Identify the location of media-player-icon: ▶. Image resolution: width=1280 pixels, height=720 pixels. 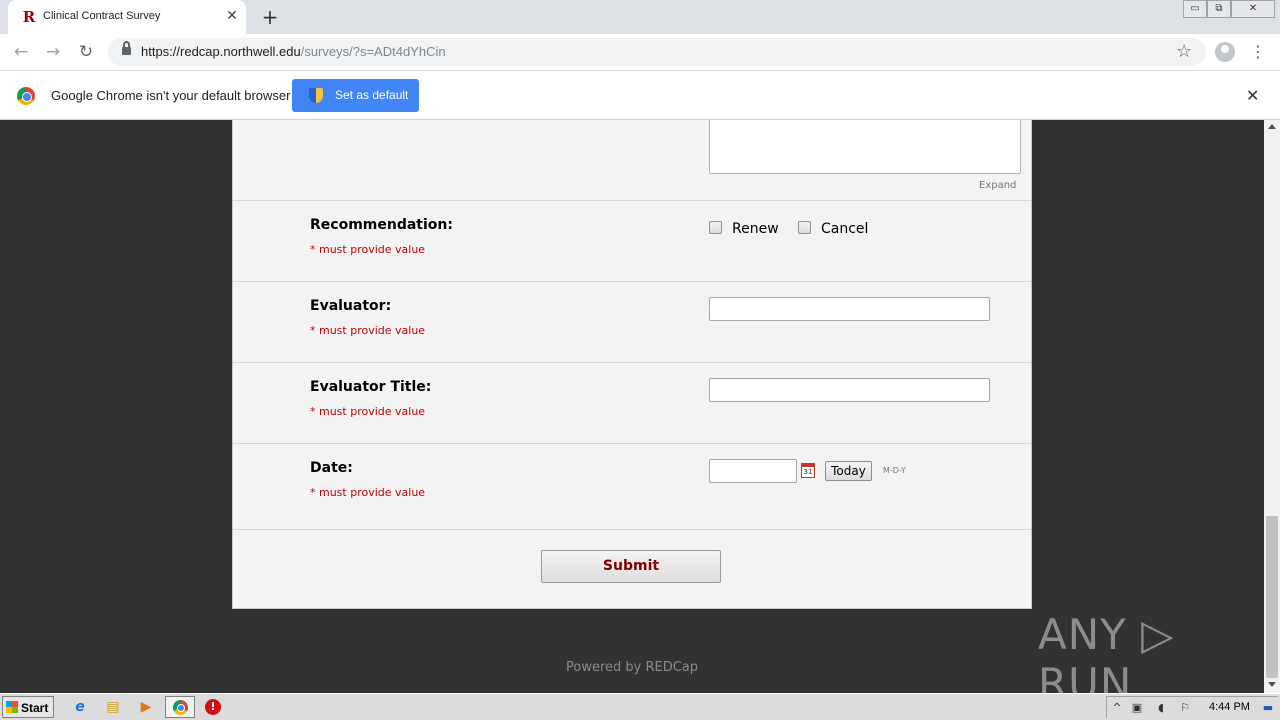
(146, 707).